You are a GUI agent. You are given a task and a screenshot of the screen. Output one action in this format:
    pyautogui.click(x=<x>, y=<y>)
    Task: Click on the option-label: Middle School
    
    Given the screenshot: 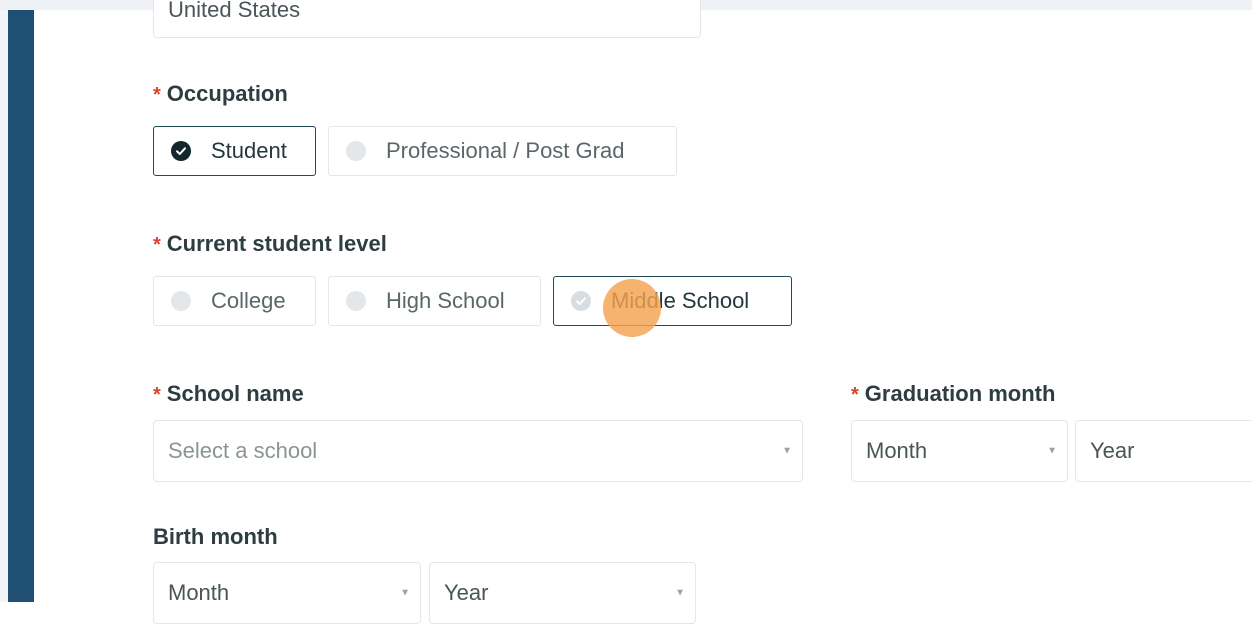 What is the action you would take?
    pyautogui.click(x=680, y=300)
    